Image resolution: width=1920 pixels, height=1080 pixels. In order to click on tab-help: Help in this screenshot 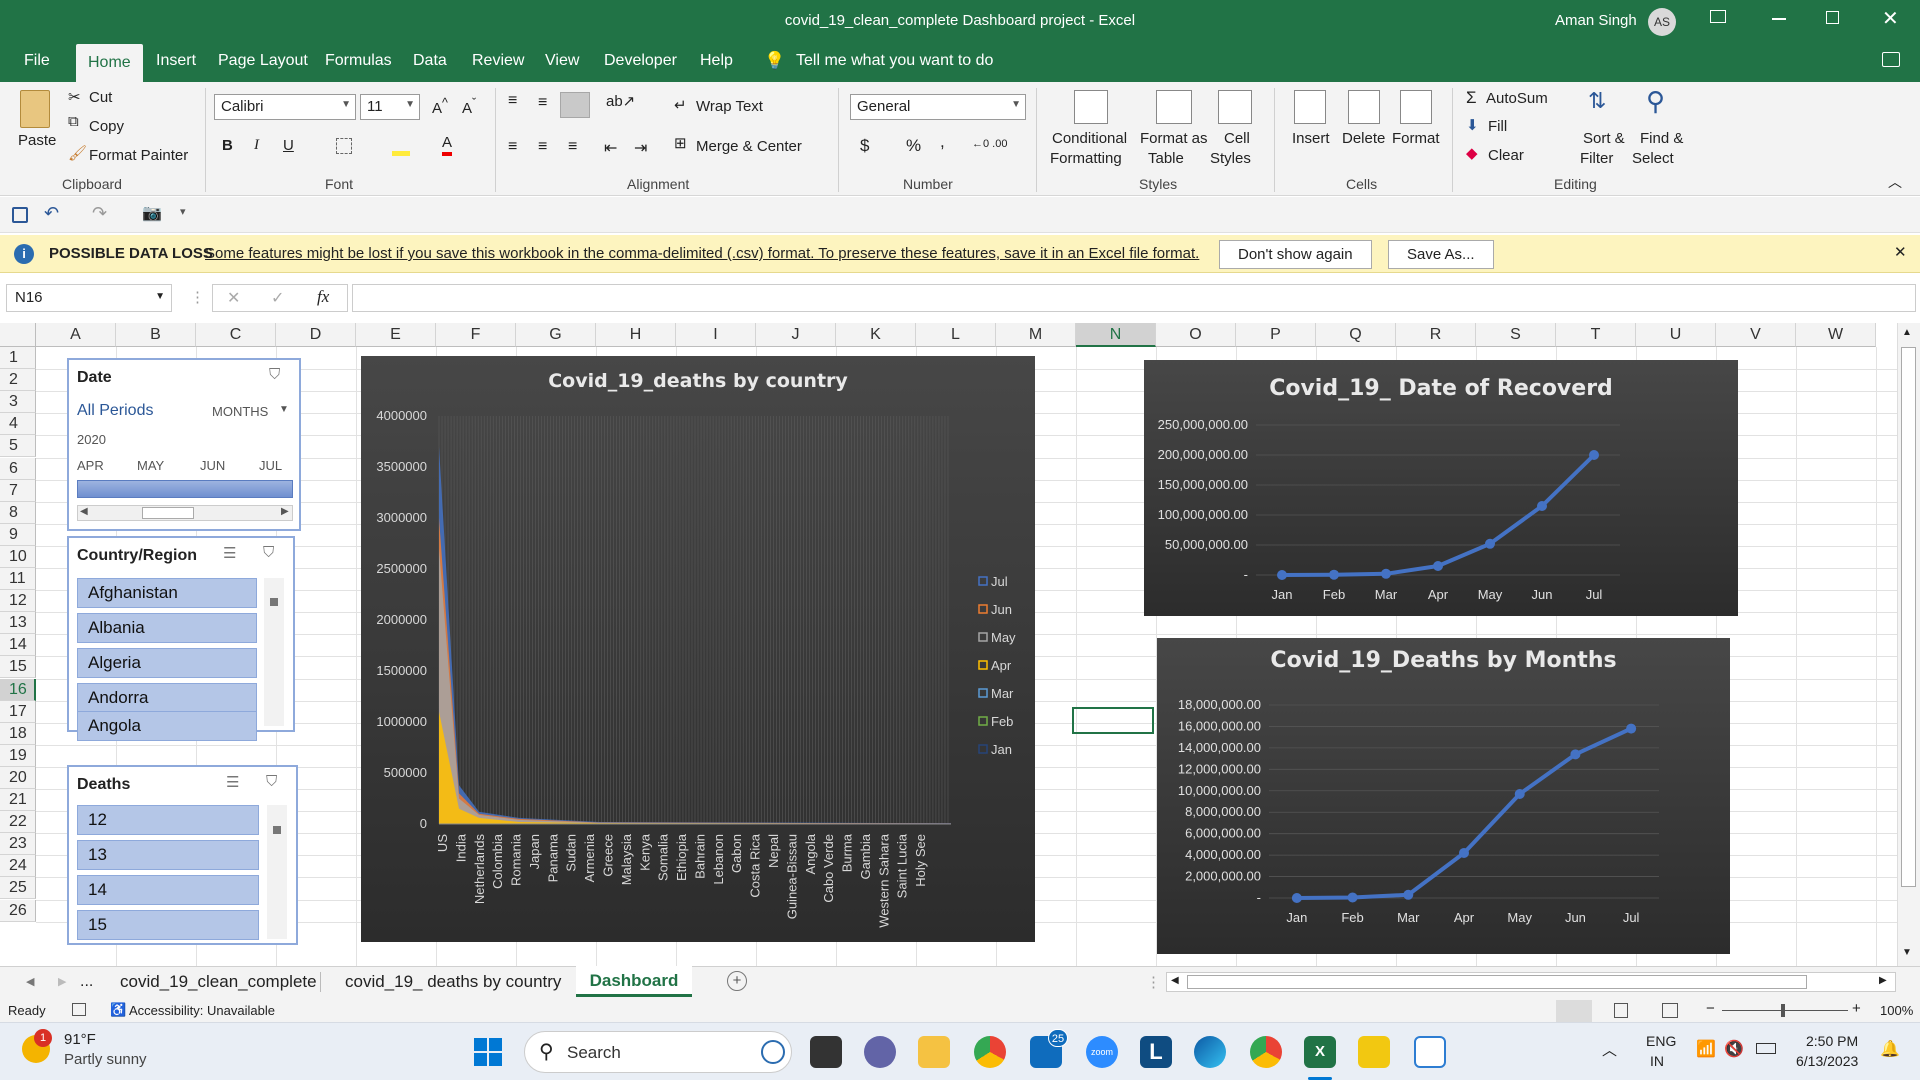, I will do `click(716, 61)`.